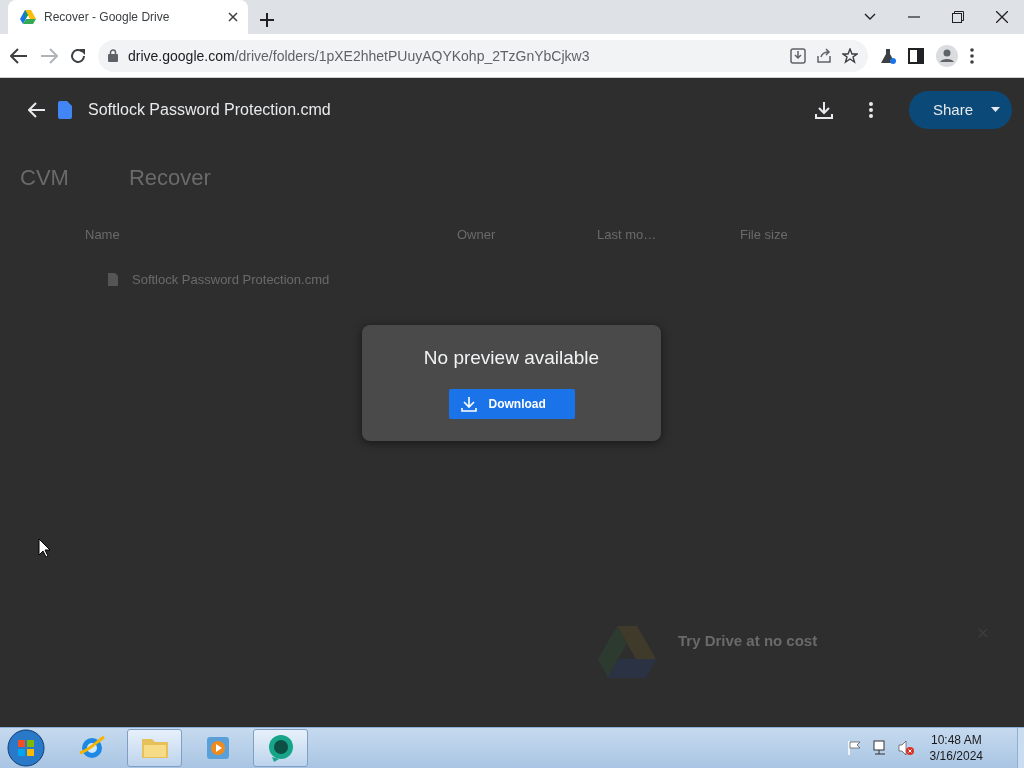 The image size is (1024, 768). What do you see at coordinates (956, 740) in the screenshot?
I see `clock-time: 10:48 AM` at bounding box center [956, 740].